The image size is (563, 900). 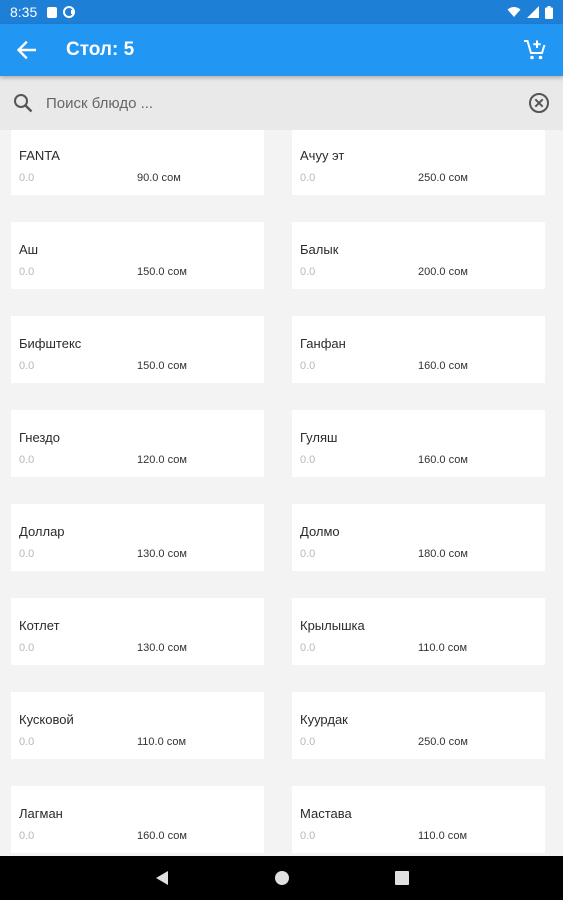 I want to click on menu-item-name: Лагман, so click(x=41, y=813).